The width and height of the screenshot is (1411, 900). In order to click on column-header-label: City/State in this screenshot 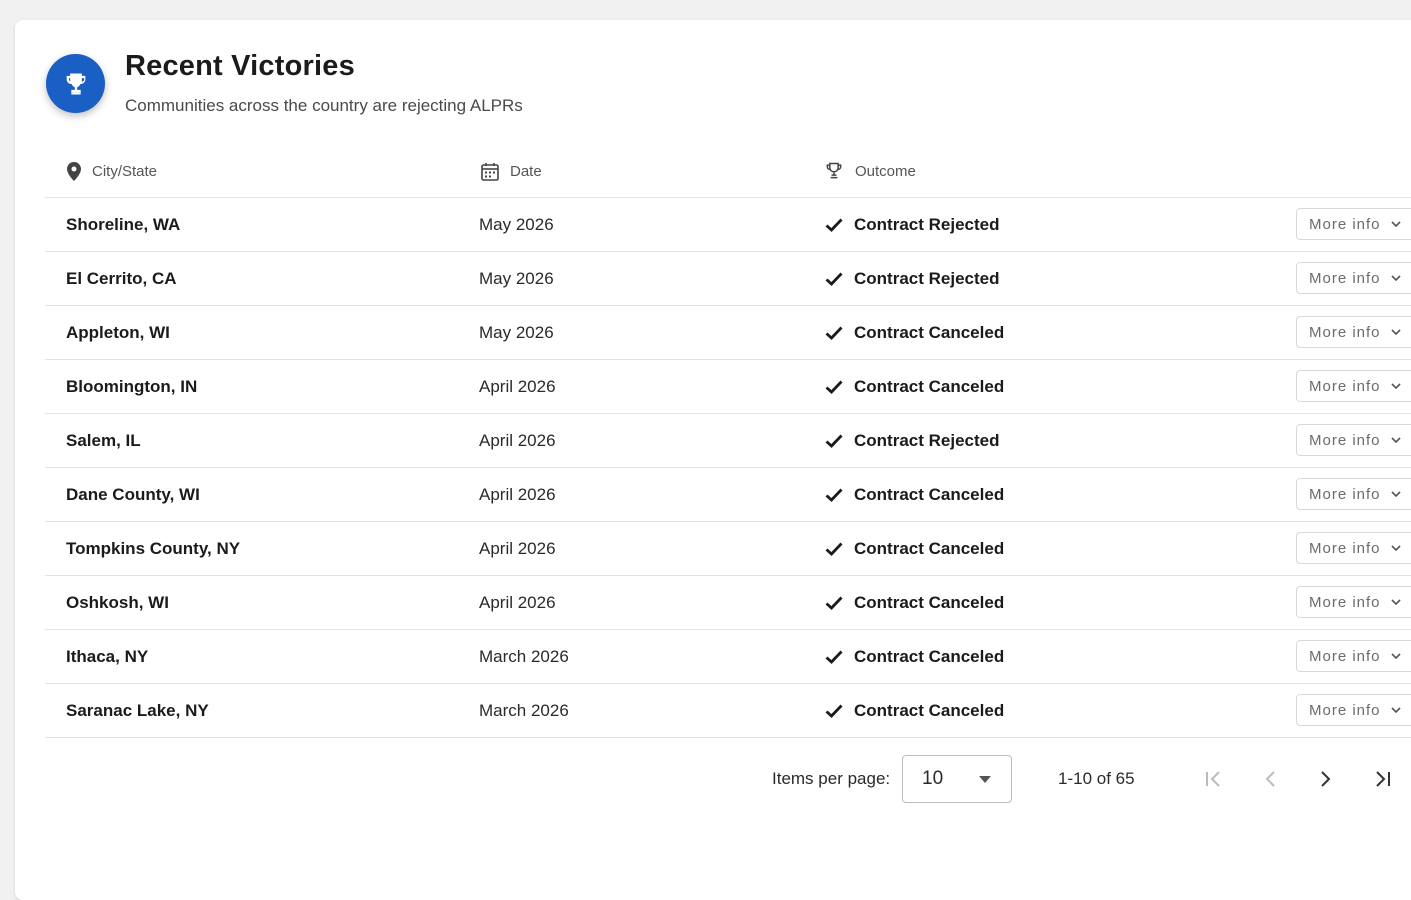, I will do `click(125, 171)`.